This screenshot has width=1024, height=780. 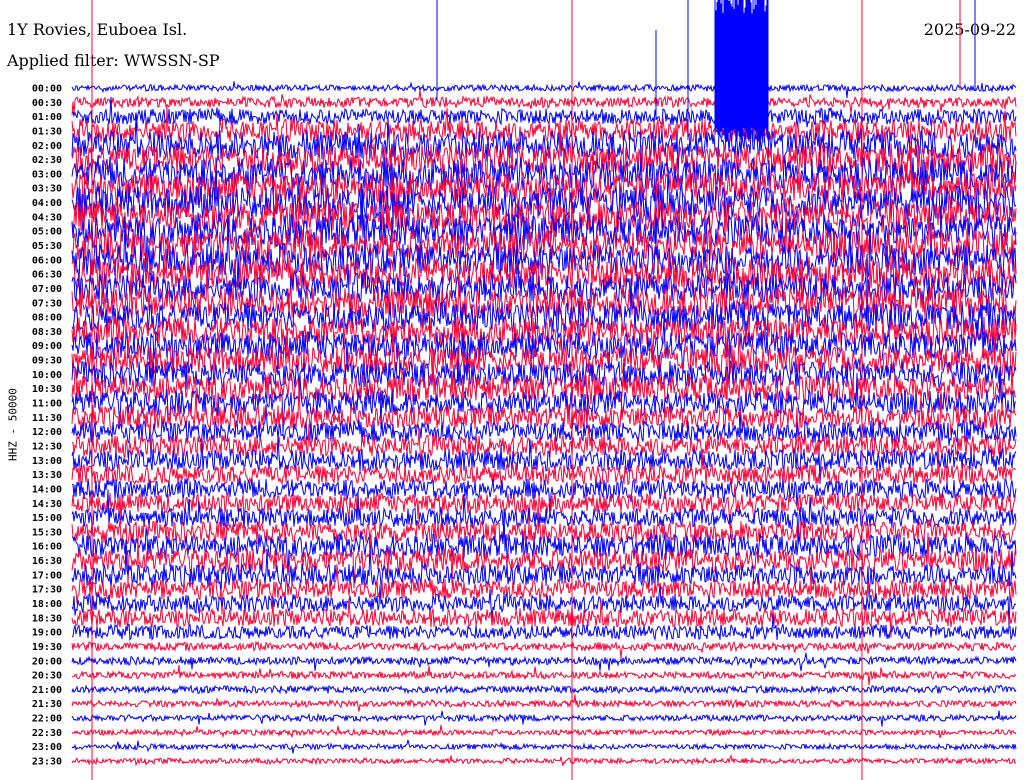 I want to click on row-time-label: 23:00, so click(x=47, y=747).